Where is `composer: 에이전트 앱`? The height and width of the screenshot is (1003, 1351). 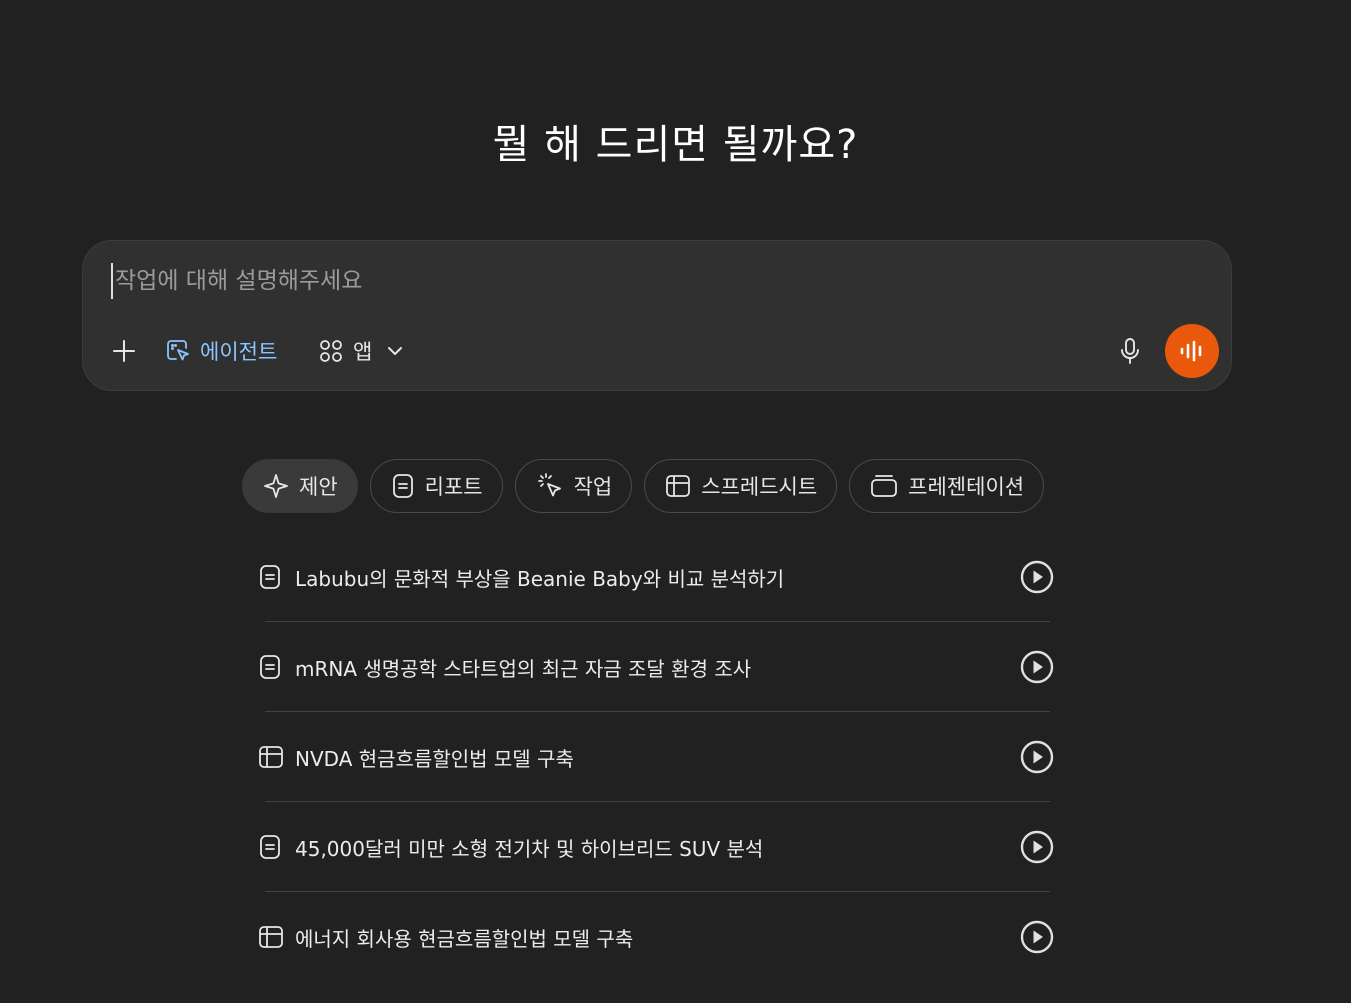 composer: 에이전트 앱 is located at coordinates (657, 315).